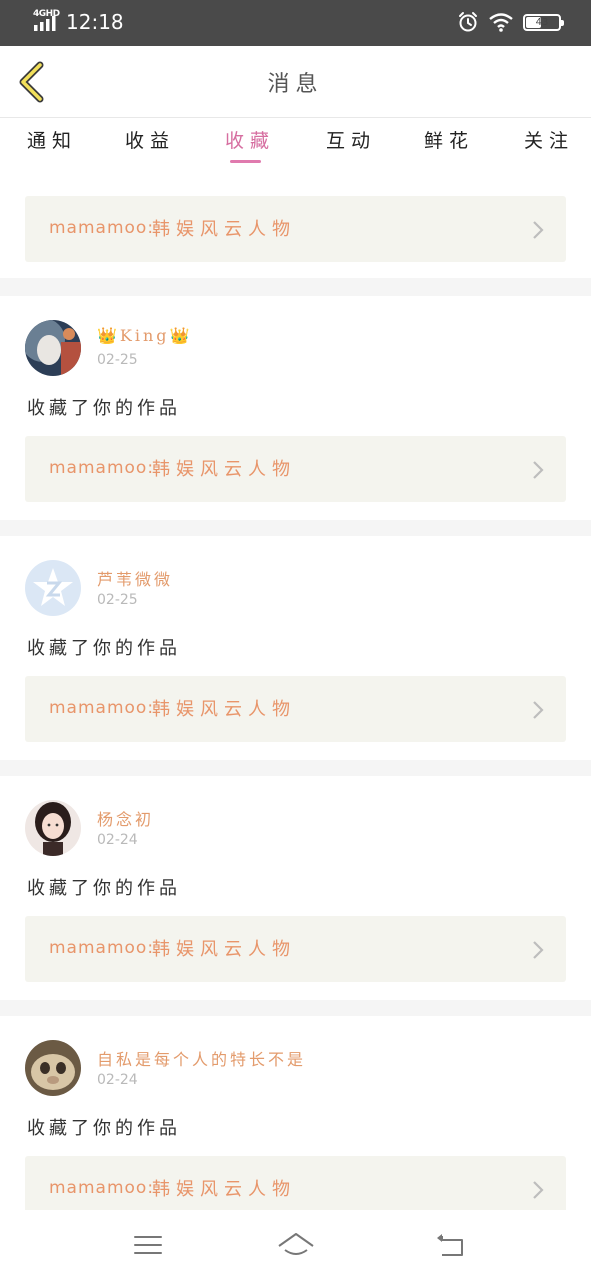 This screenshot has width=591, height=1280. Describe the element at coordinates (468, 22) in the screenshot. I see `alarm-icon` at that location.